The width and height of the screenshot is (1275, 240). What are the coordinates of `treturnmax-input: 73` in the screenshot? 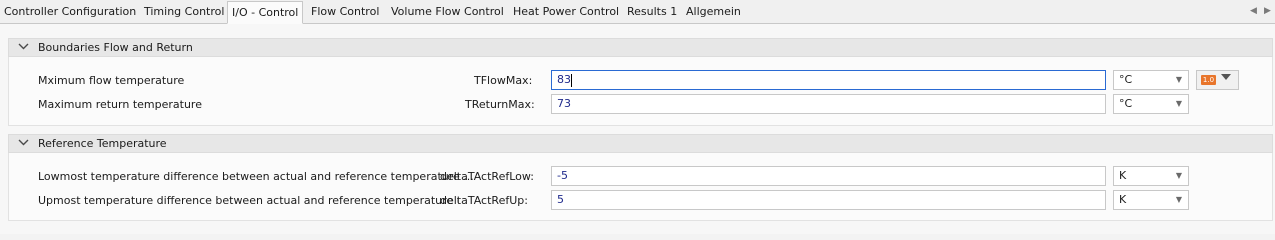 It's located at (828, 104).